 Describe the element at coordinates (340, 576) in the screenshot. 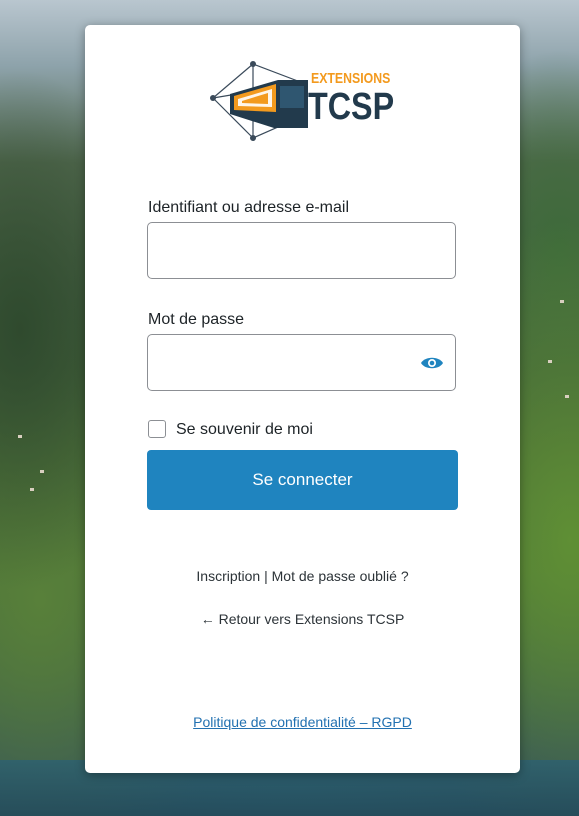

I see `lost-password-link: Mot de passe oublié ?` at that location.